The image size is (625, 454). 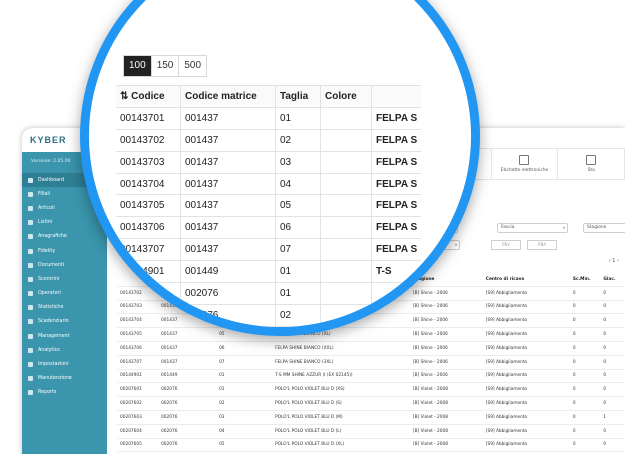 I want to click on table-cell: 001449, so click(x=187, y=376).